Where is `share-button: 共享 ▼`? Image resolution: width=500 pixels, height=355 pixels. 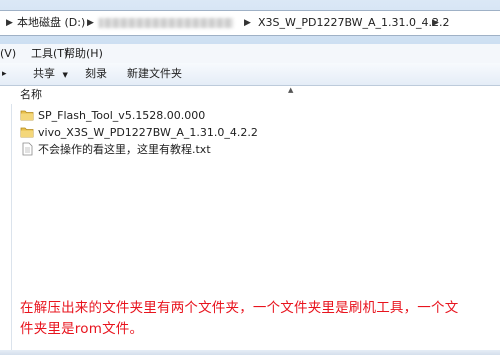 share-button: 共享 ▼ is located at coordinates (50, 74).